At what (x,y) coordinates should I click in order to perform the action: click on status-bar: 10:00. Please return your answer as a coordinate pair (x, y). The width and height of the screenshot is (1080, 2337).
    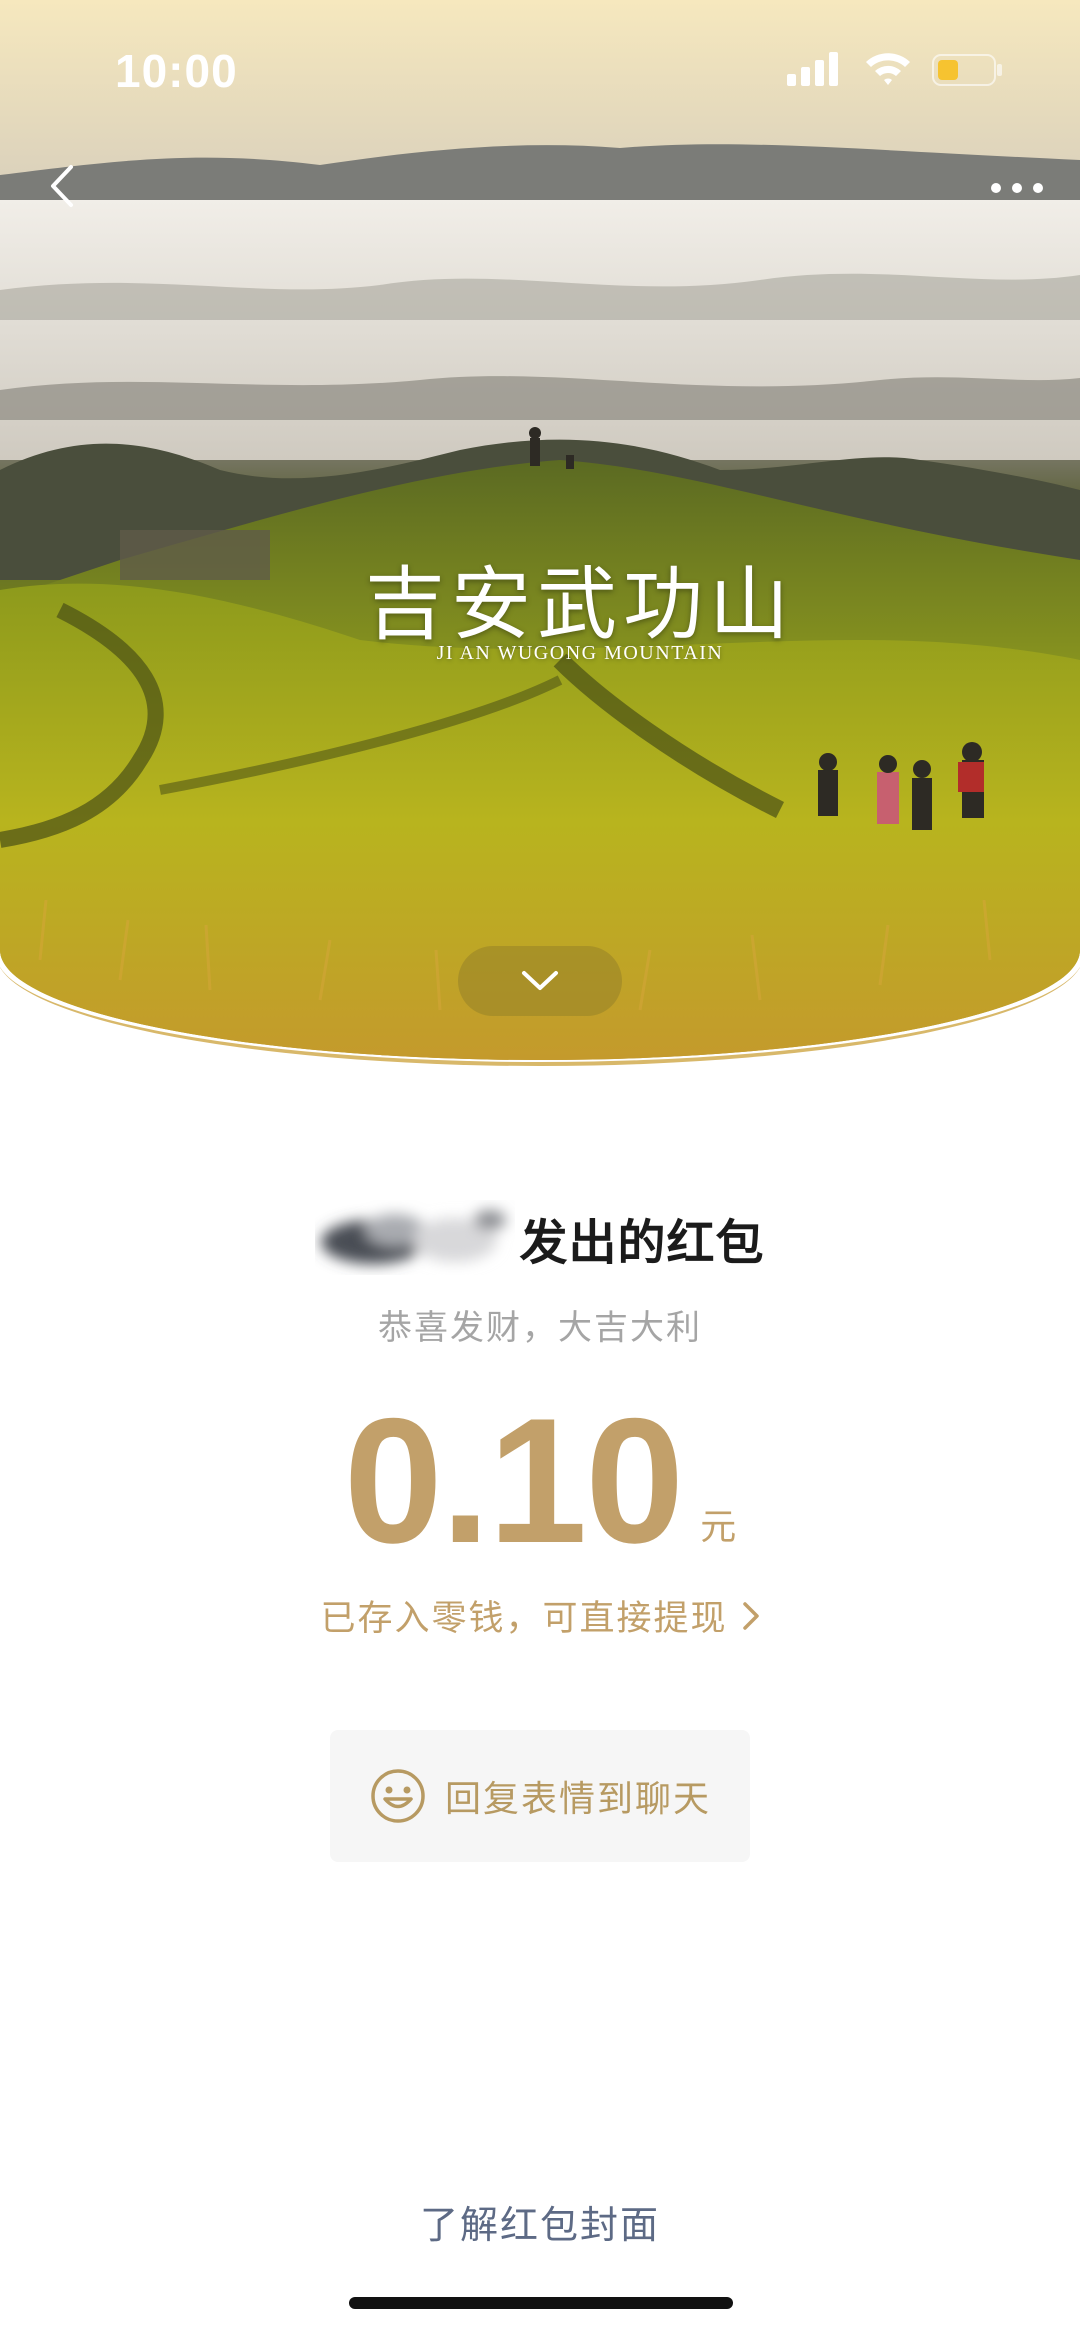
    Looking at the image, I should click on (540, 70).